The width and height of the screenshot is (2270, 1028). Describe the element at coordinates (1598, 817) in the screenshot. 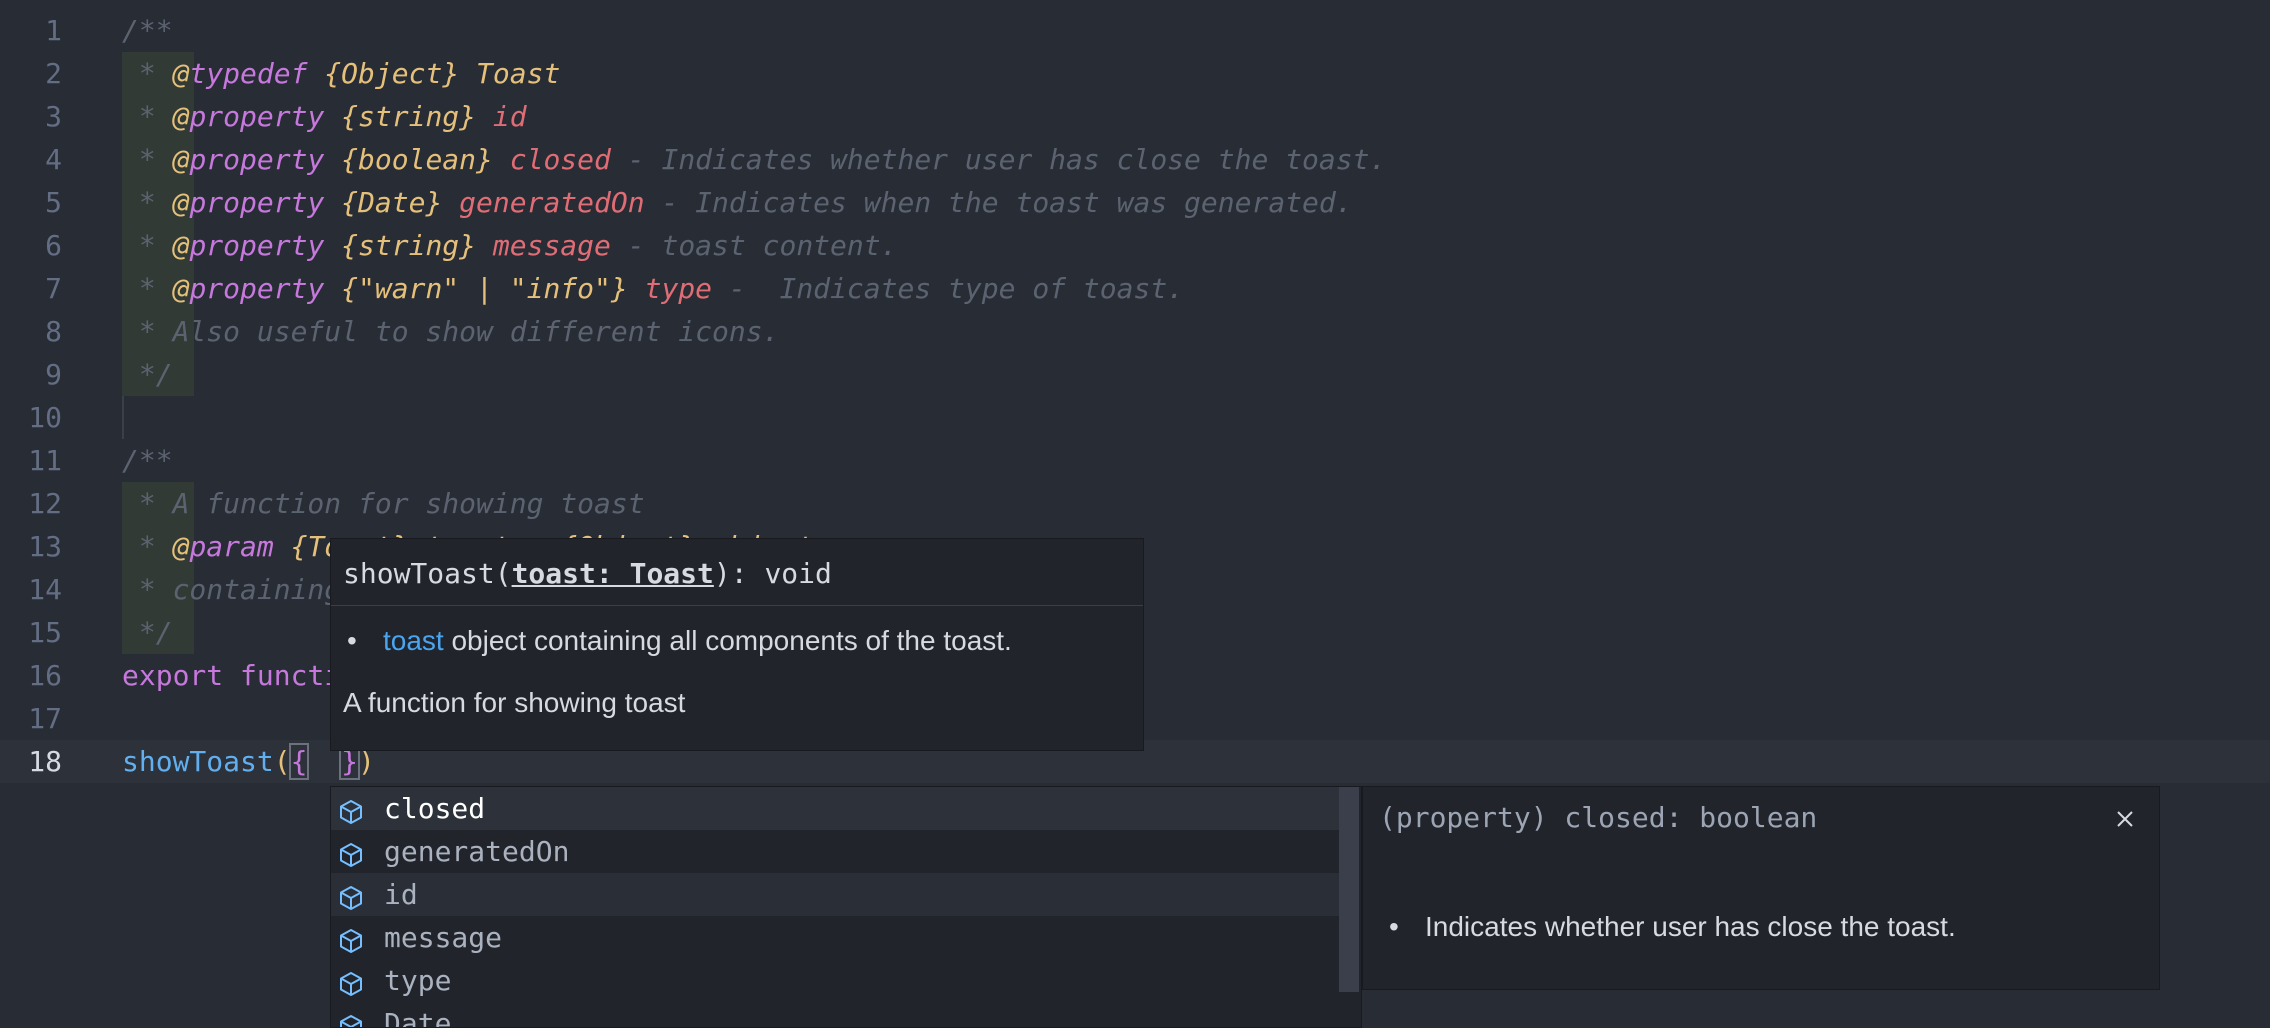

I see `details-signature: (property) closed: boolean` at that location.